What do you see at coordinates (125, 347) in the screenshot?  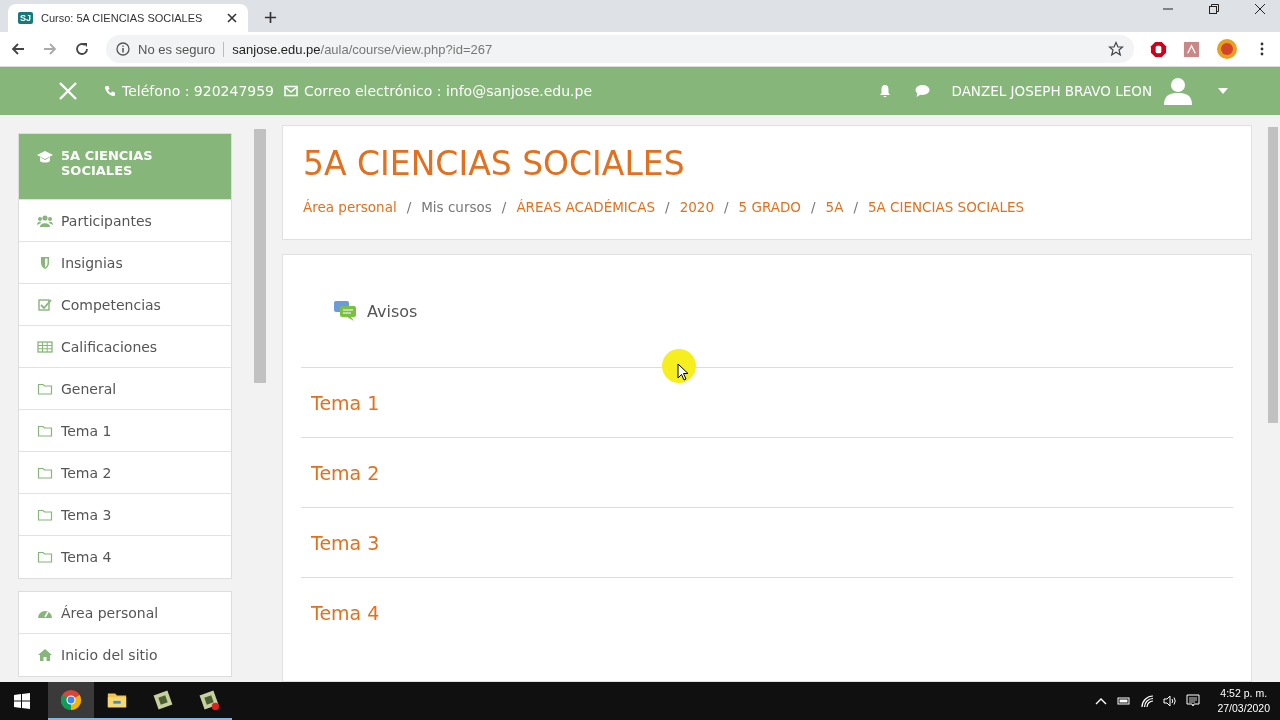 I see `sidebar-item: Calificaciones` at bounding box center [125, 347].